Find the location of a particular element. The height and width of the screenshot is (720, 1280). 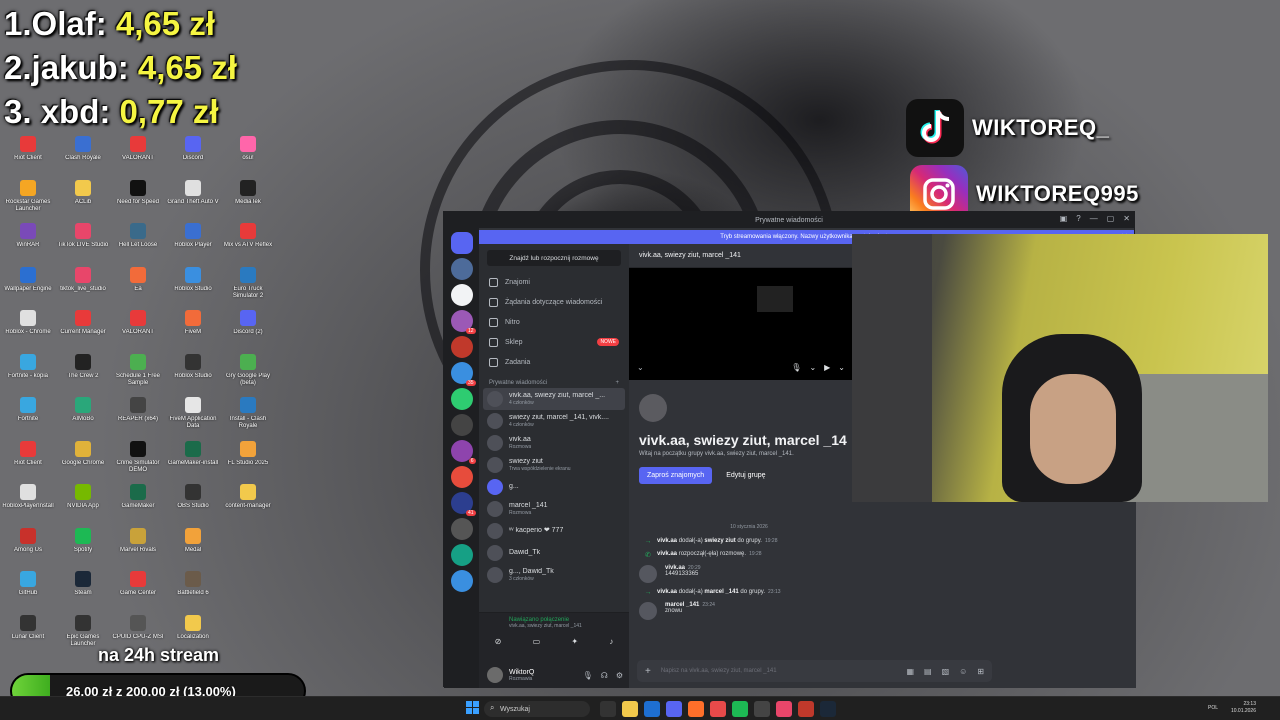

server-icon: 6 is located at coordinates (463, 452).